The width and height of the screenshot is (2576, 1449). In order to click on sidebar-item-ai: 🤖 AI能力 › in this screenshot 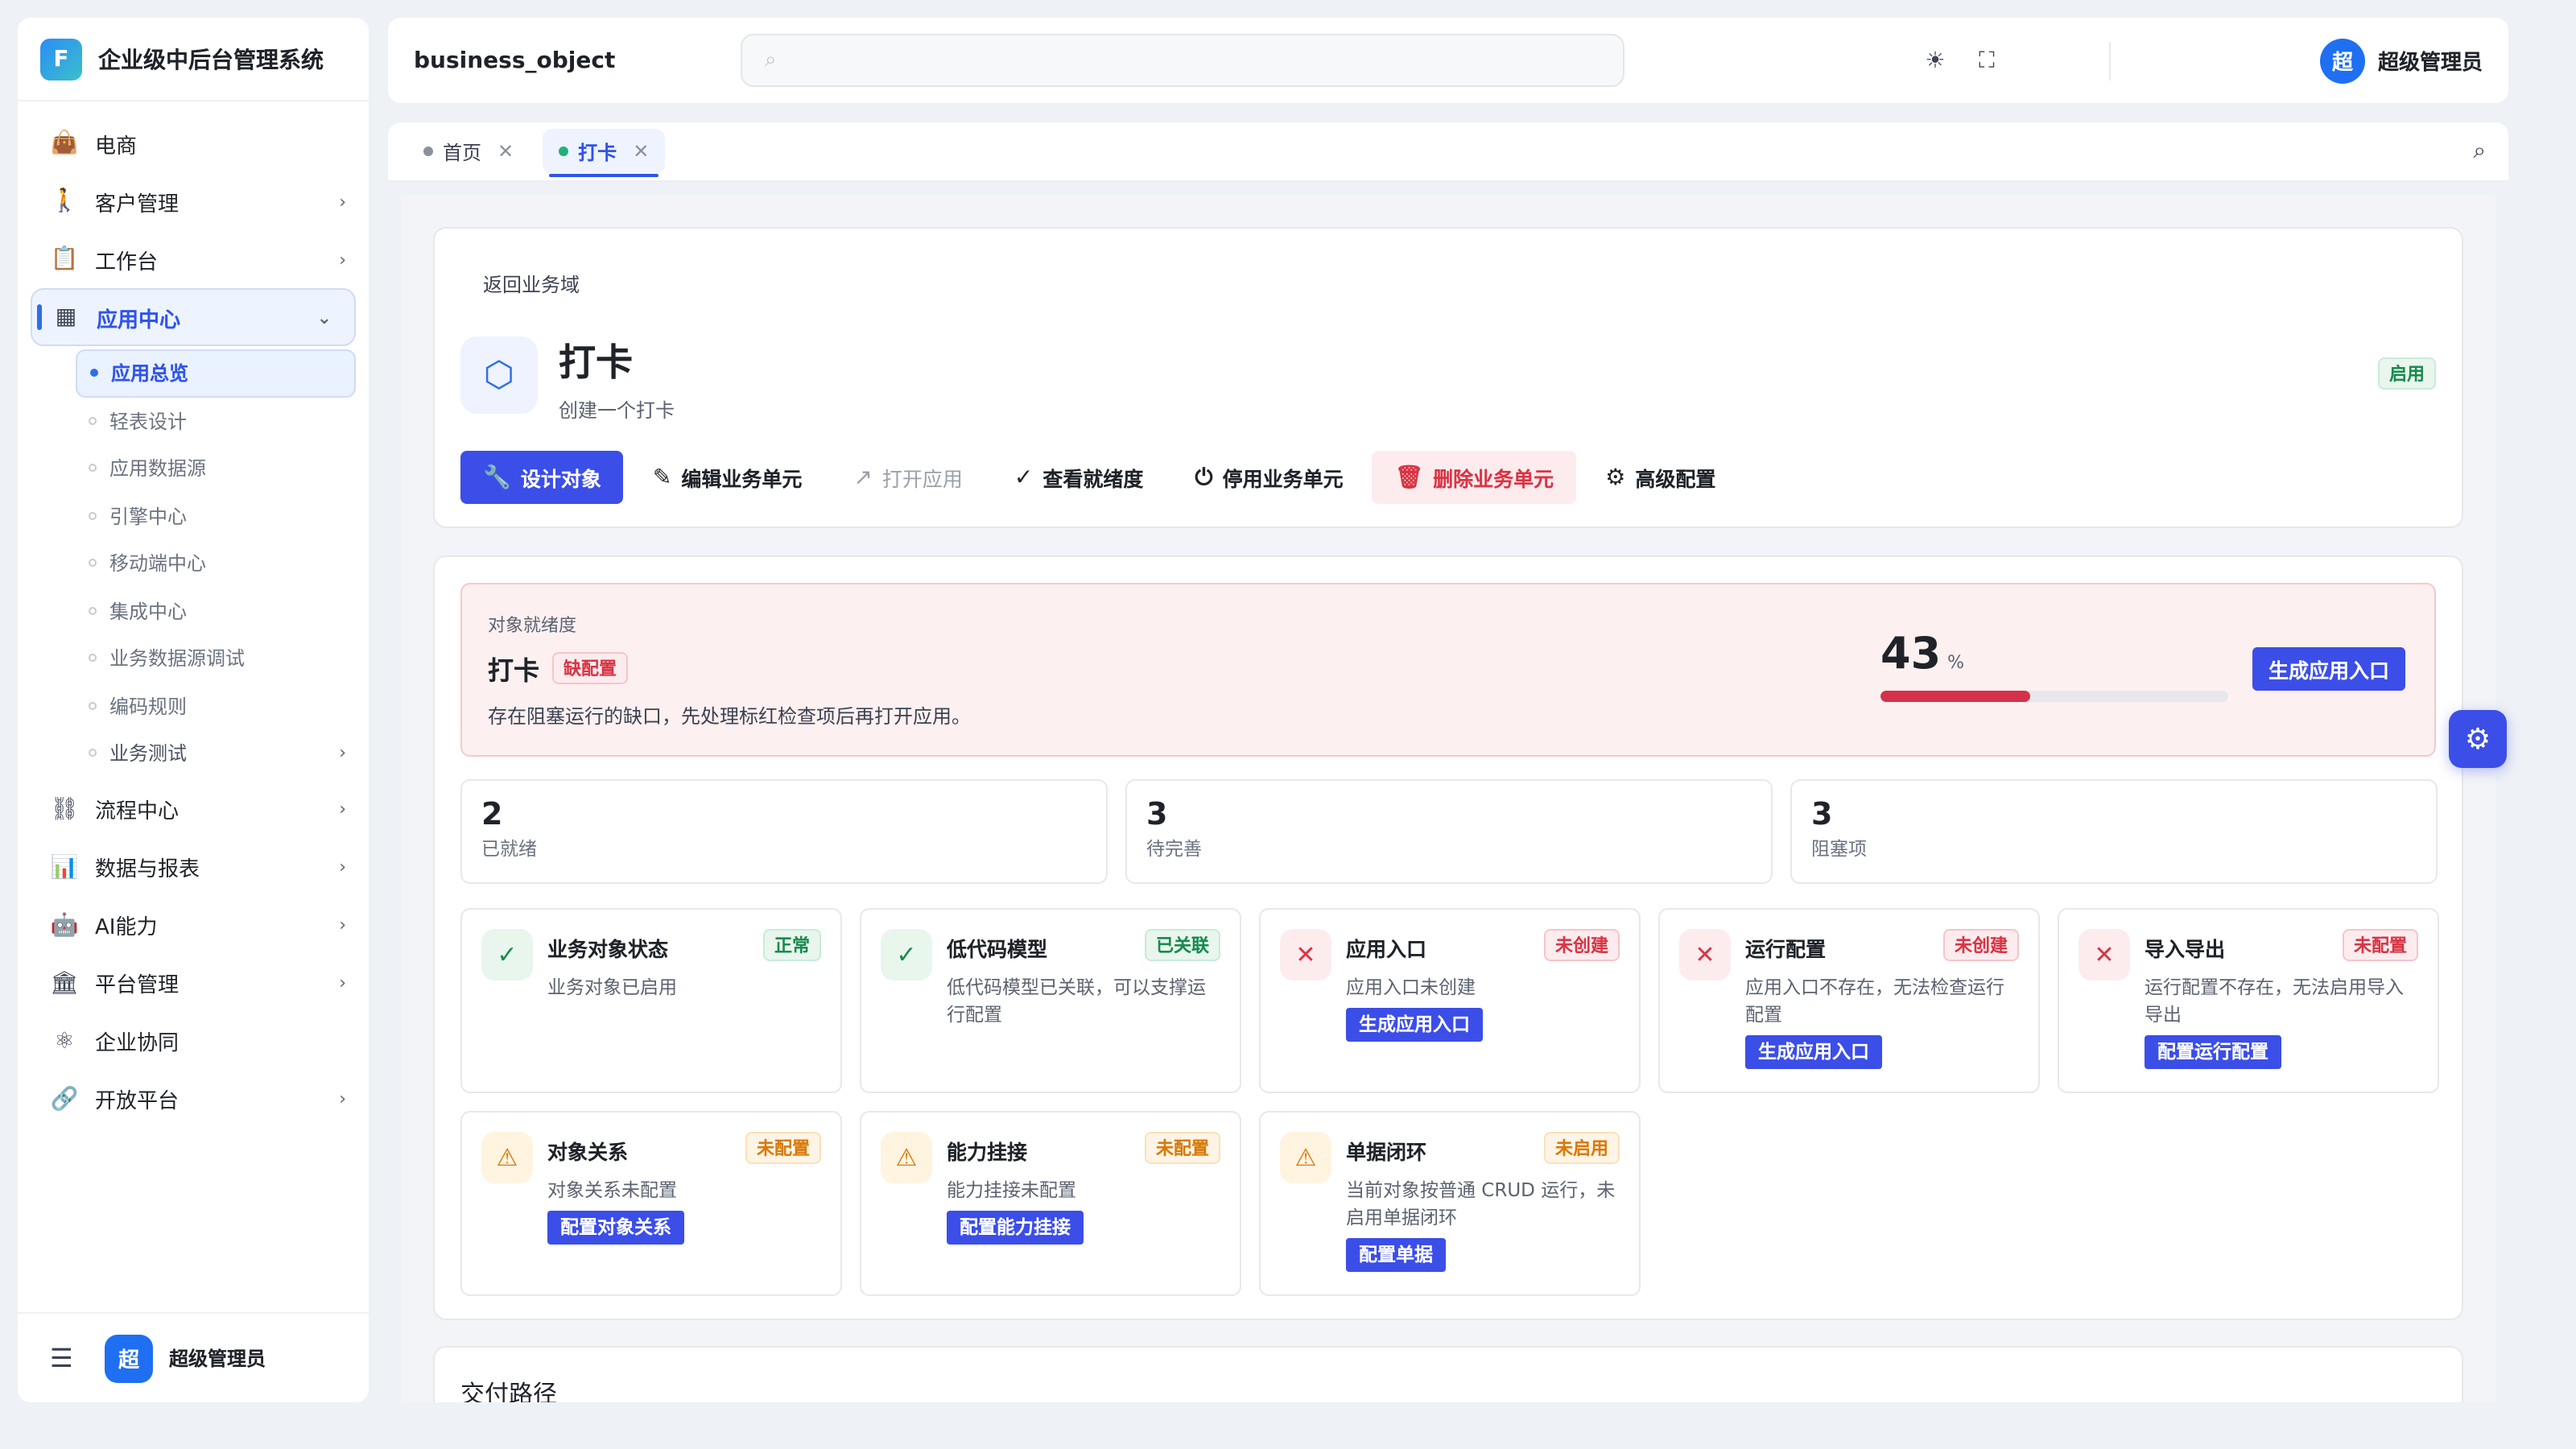, I will do `click(193, 925)`.